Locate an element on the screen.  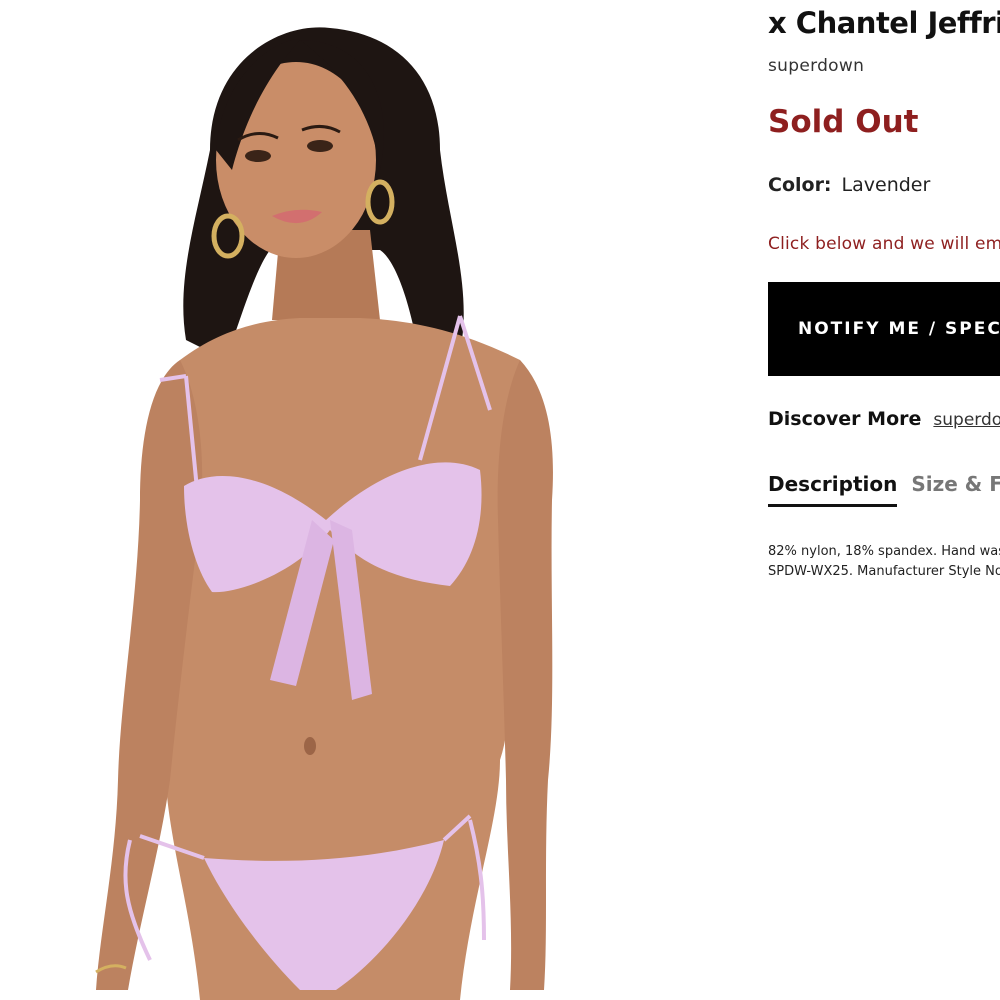
notify-me-button: NOTIFY ME / SPECIAL ORDER is located at coordinates (884, 329).